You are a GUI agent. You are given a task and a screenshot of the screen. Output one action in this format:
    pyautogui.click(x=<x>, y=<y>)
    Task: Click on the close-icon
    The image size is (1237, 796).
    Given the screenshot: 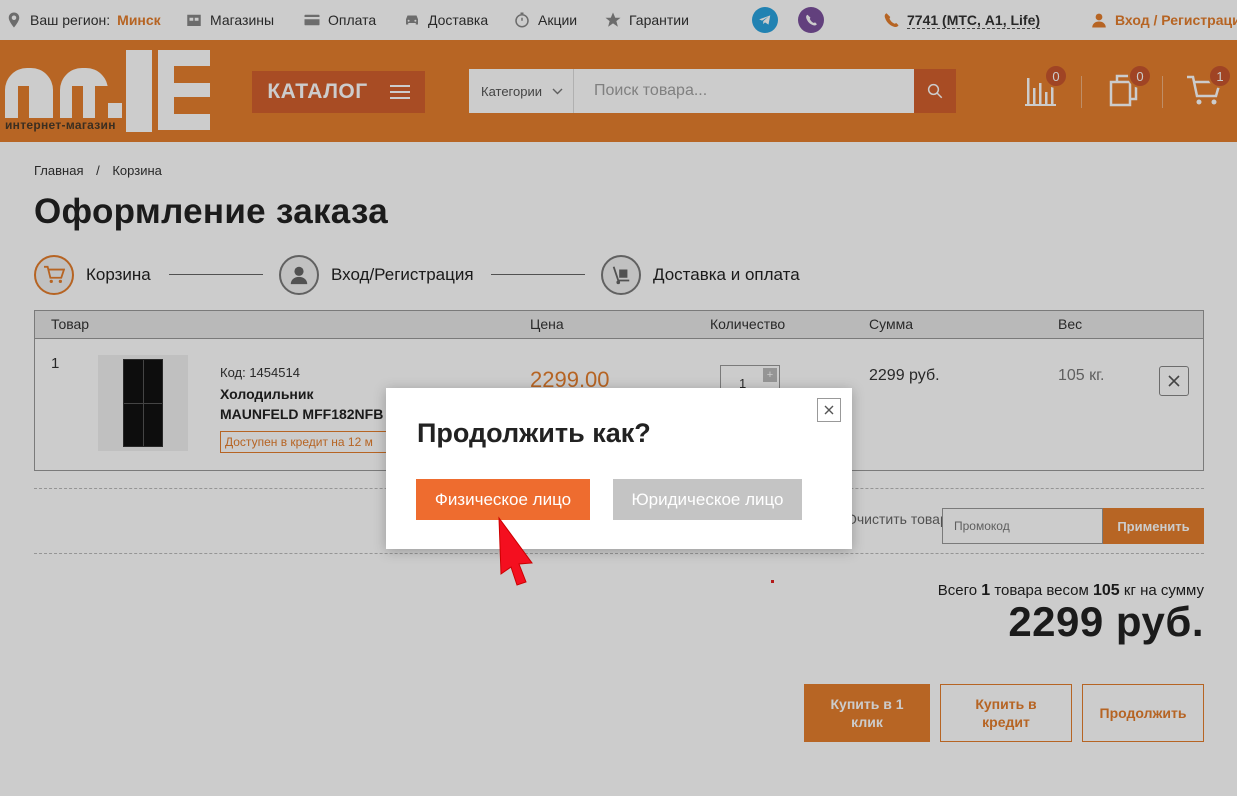 What is the action you would take?
    pyautogui.click(x=829, y=410)
    